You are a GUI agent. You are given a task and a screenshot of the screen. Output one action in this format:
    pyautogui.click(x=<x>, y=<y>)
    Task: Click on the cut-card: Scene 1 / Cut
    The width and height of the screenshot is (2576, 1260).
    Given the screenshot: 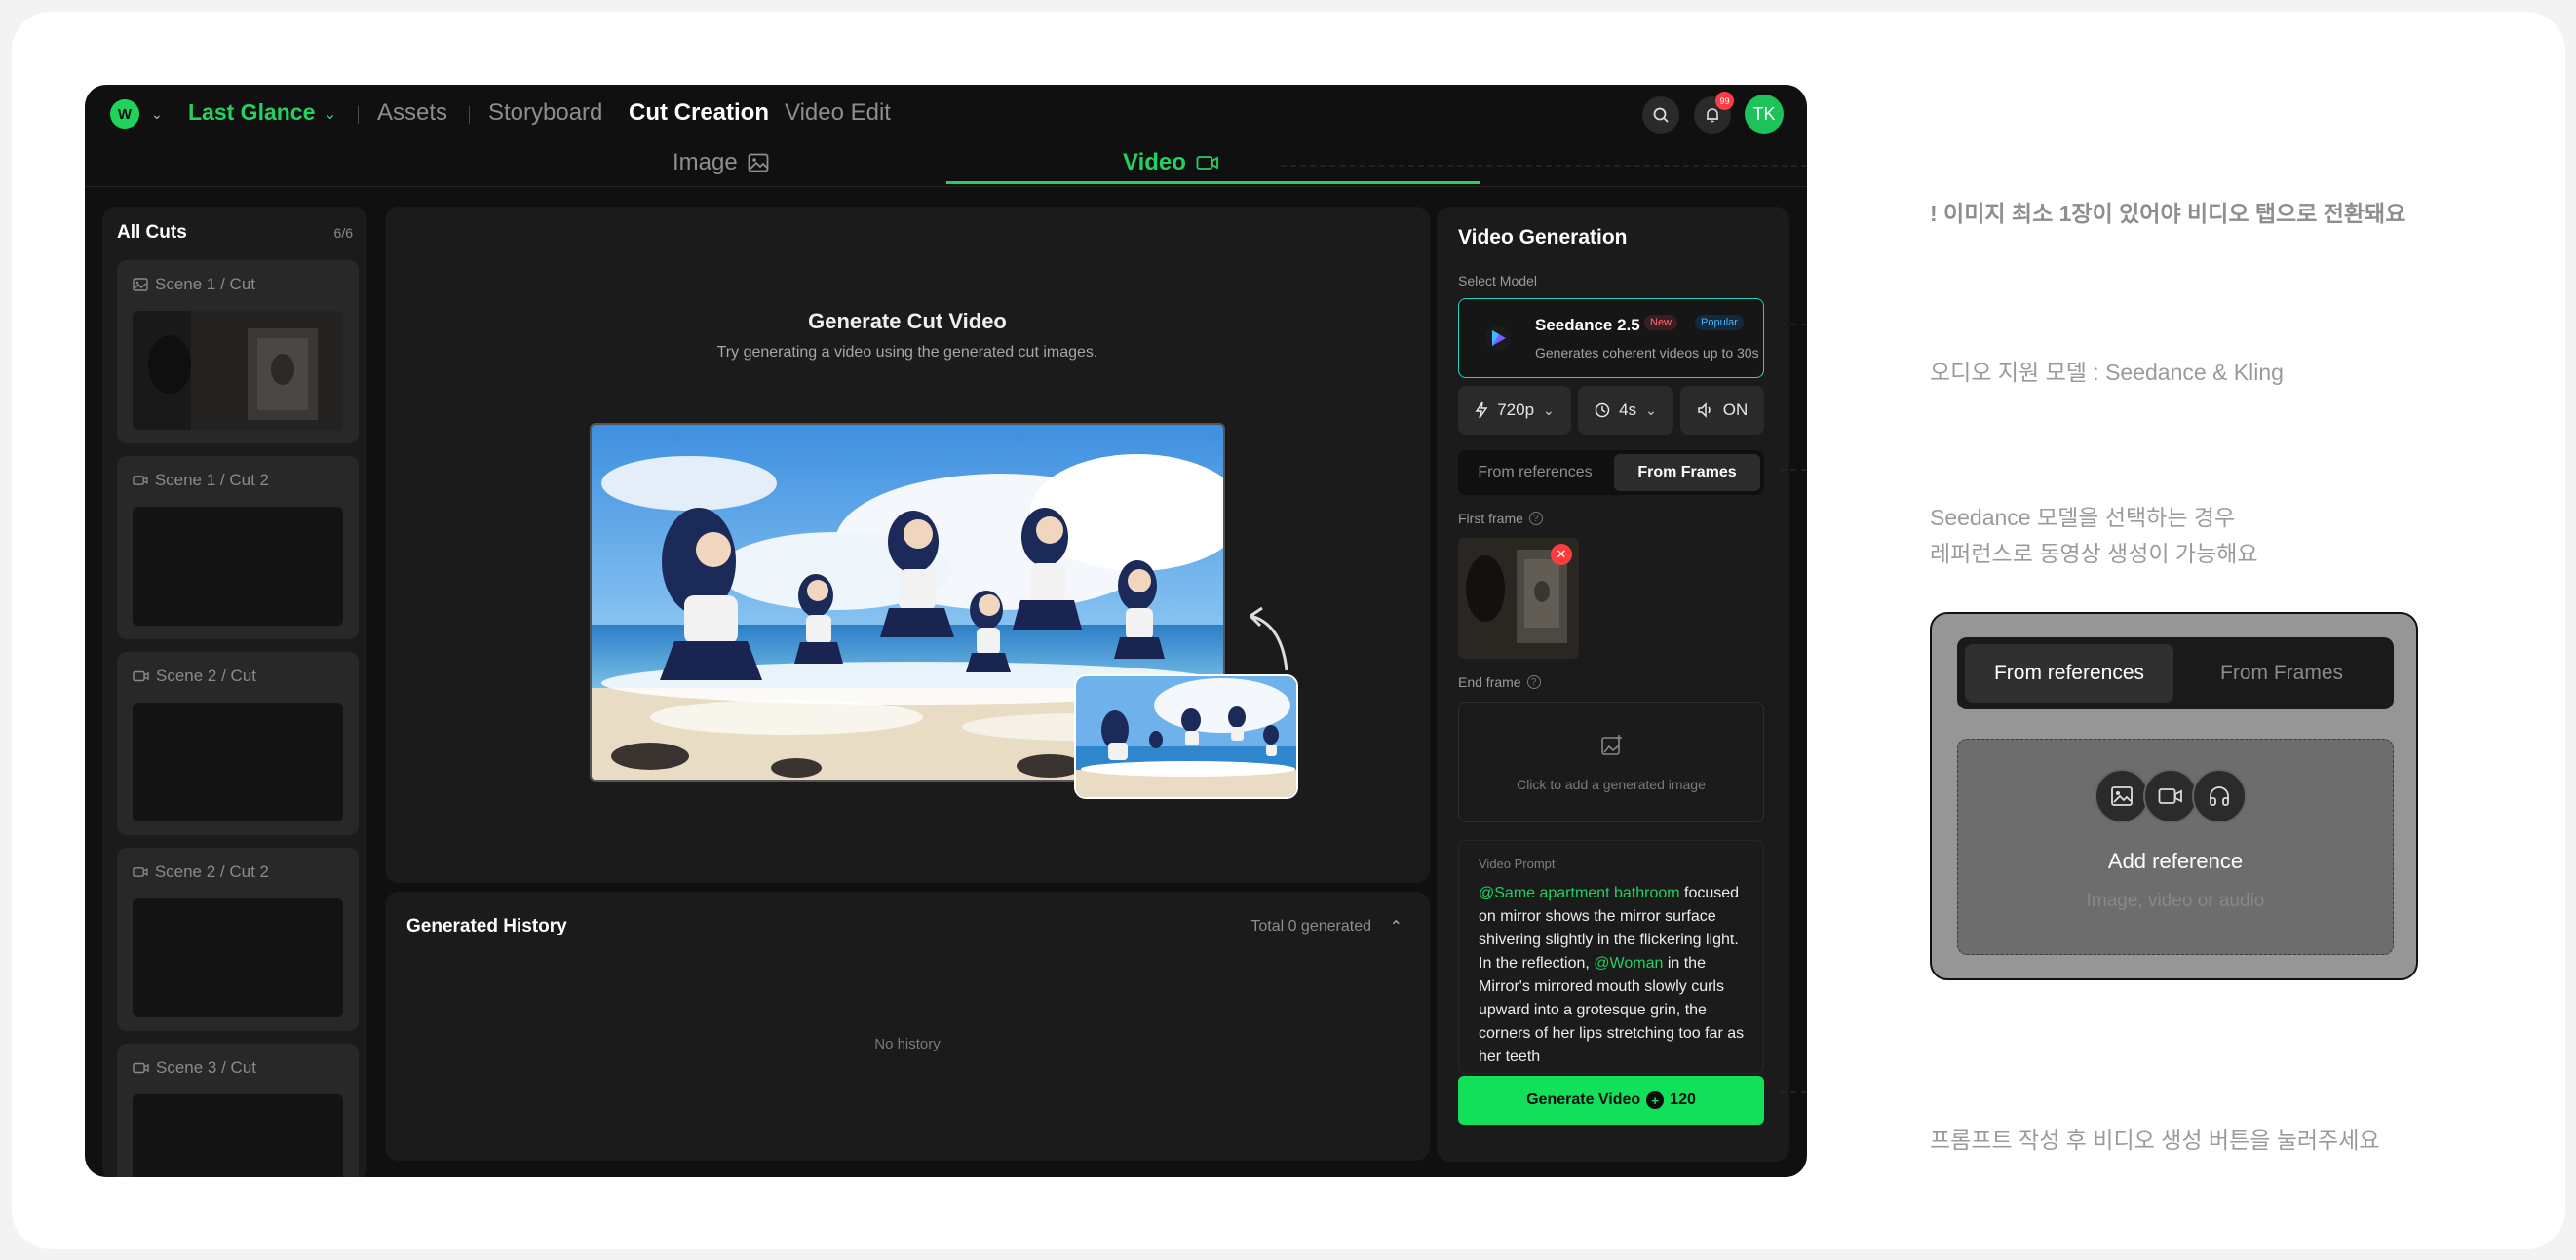 What is the action you would take?
    pyautogui.click(x=238, y=351)
    